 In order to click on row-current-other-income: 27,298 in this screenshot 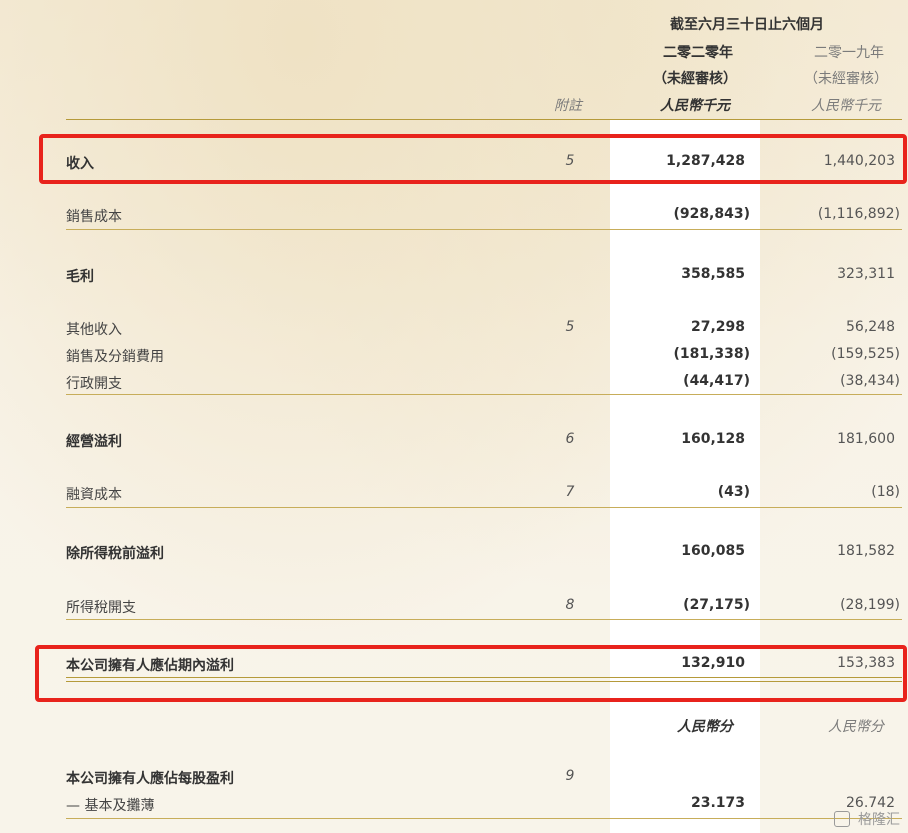, I will do `click(717, 327)`.